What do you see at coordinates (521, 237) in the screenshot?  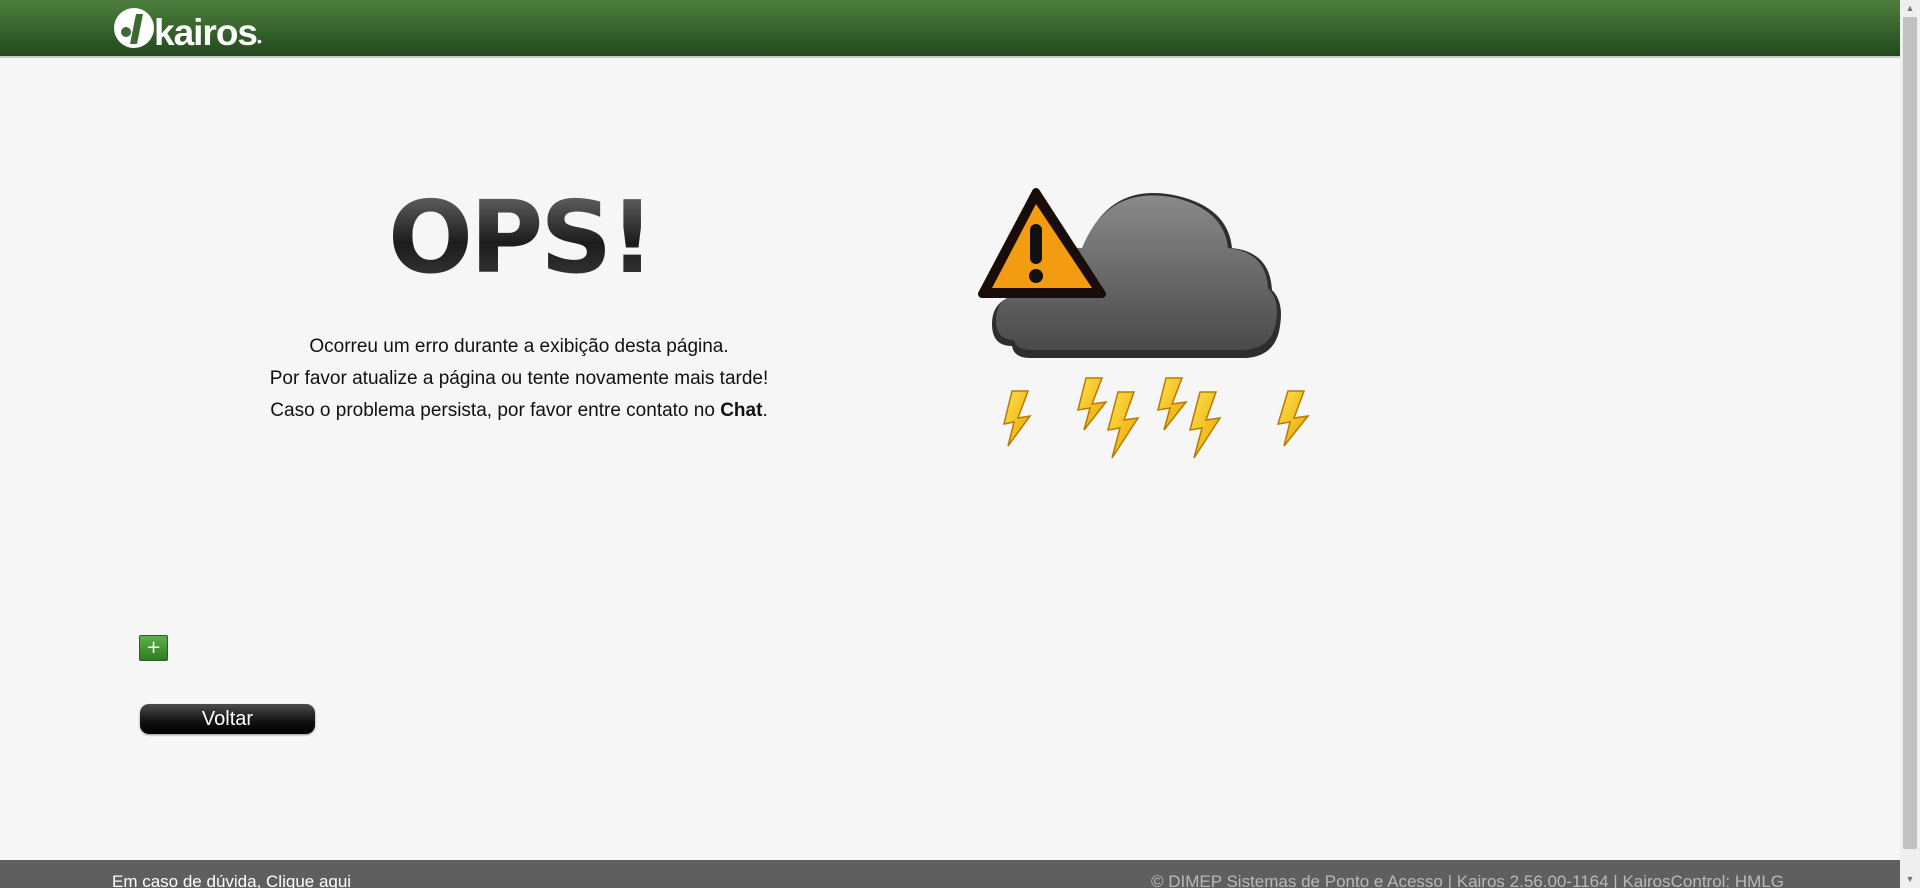 I see `error-title: OPS!` at bounding box center [521, 237].